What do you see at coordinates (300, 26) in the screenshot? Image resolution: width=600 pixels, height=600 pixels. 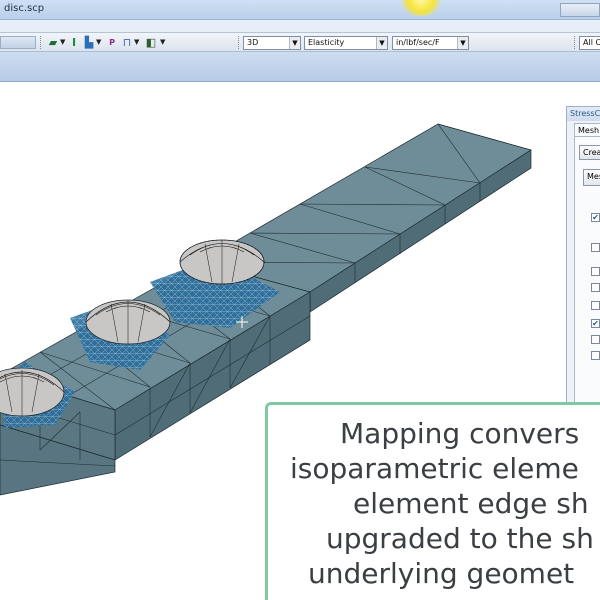 I see `menu-band` at bounding box center [300, 26].